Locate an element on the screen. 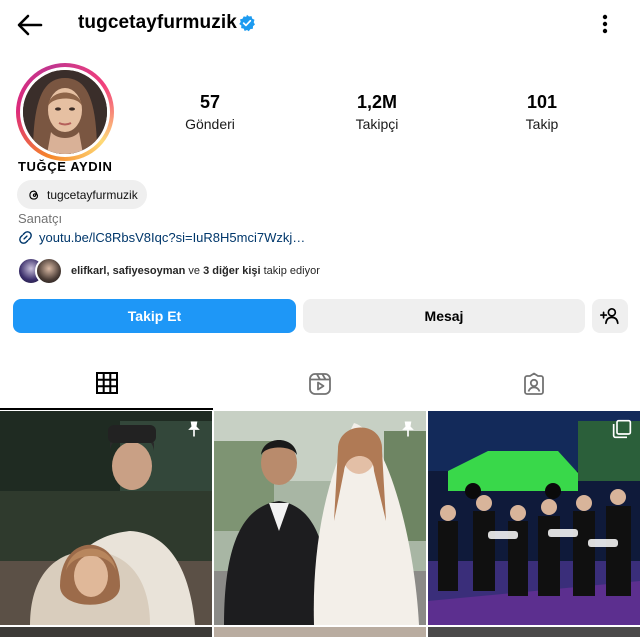  posts-label: Gönderi is located at coordinates (210, 124).